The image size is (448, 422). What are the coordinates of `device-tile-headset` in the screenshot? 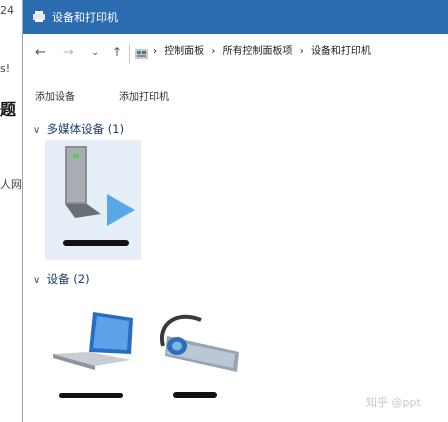 It's located at (197, 357).